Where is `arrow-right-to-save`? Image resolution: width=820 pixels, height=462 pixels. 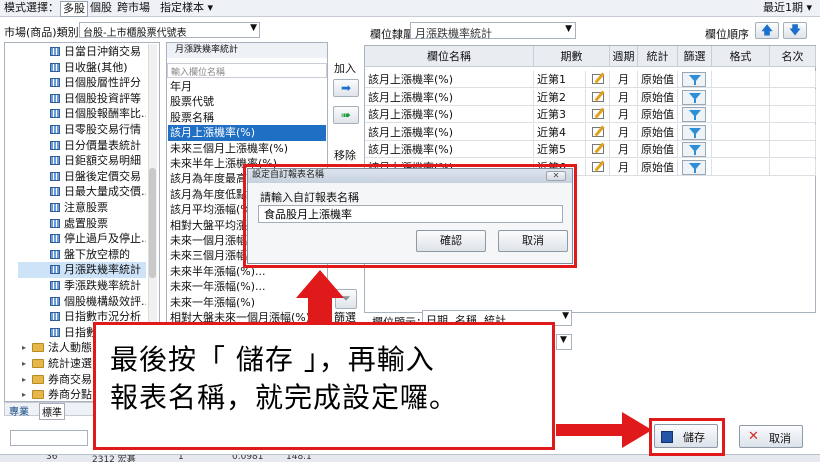
arrow-right-to-save is located at coordinates (604, 430).